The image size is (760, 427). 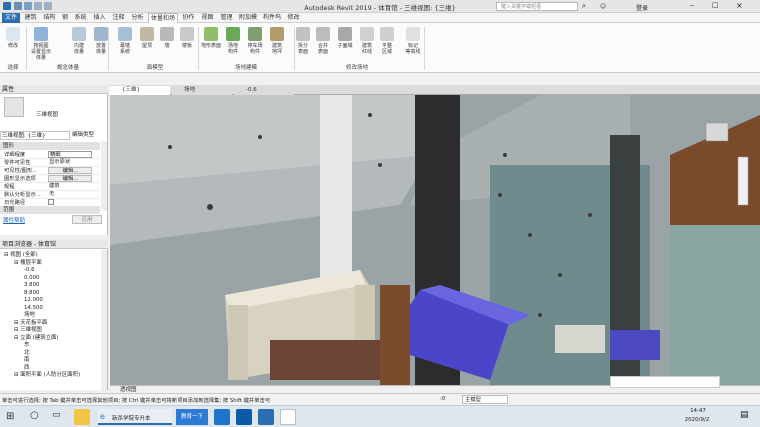 What do you see at coordinates (188, 18) in the screenshot?
I see `tab-9: 协作` at bounding box center [188, 18].